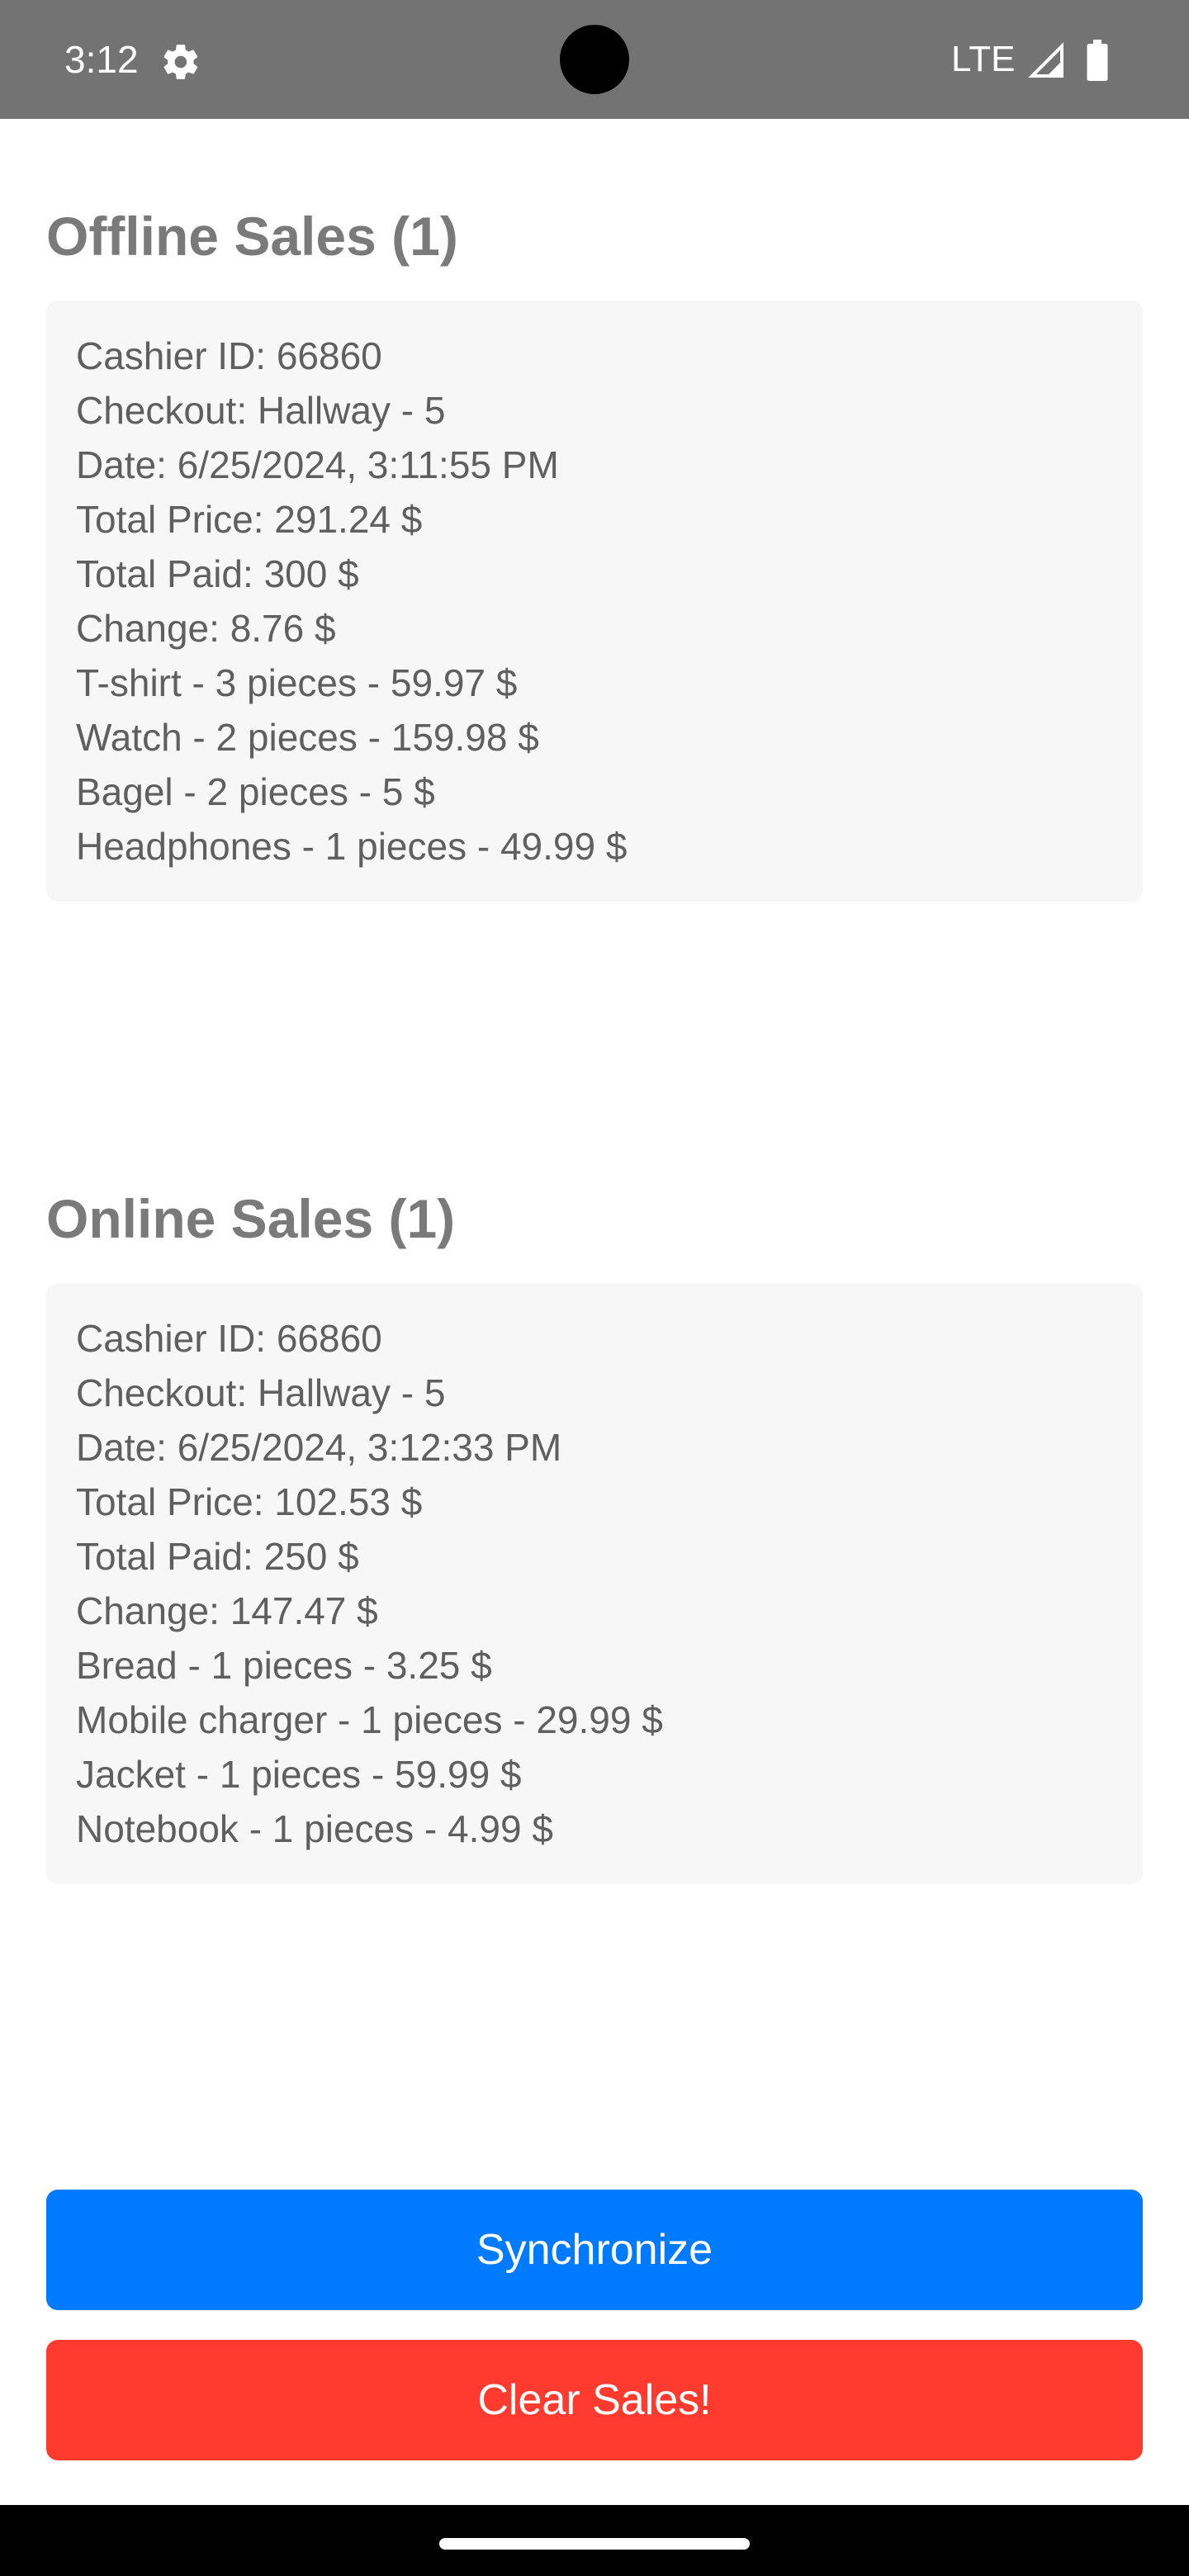 Image resolution: width=1189 pixels, height=2576 pixels. I want to click on sale-date: Date: 6/25/2024, 3:12:33 PM, so click(319, 1447).